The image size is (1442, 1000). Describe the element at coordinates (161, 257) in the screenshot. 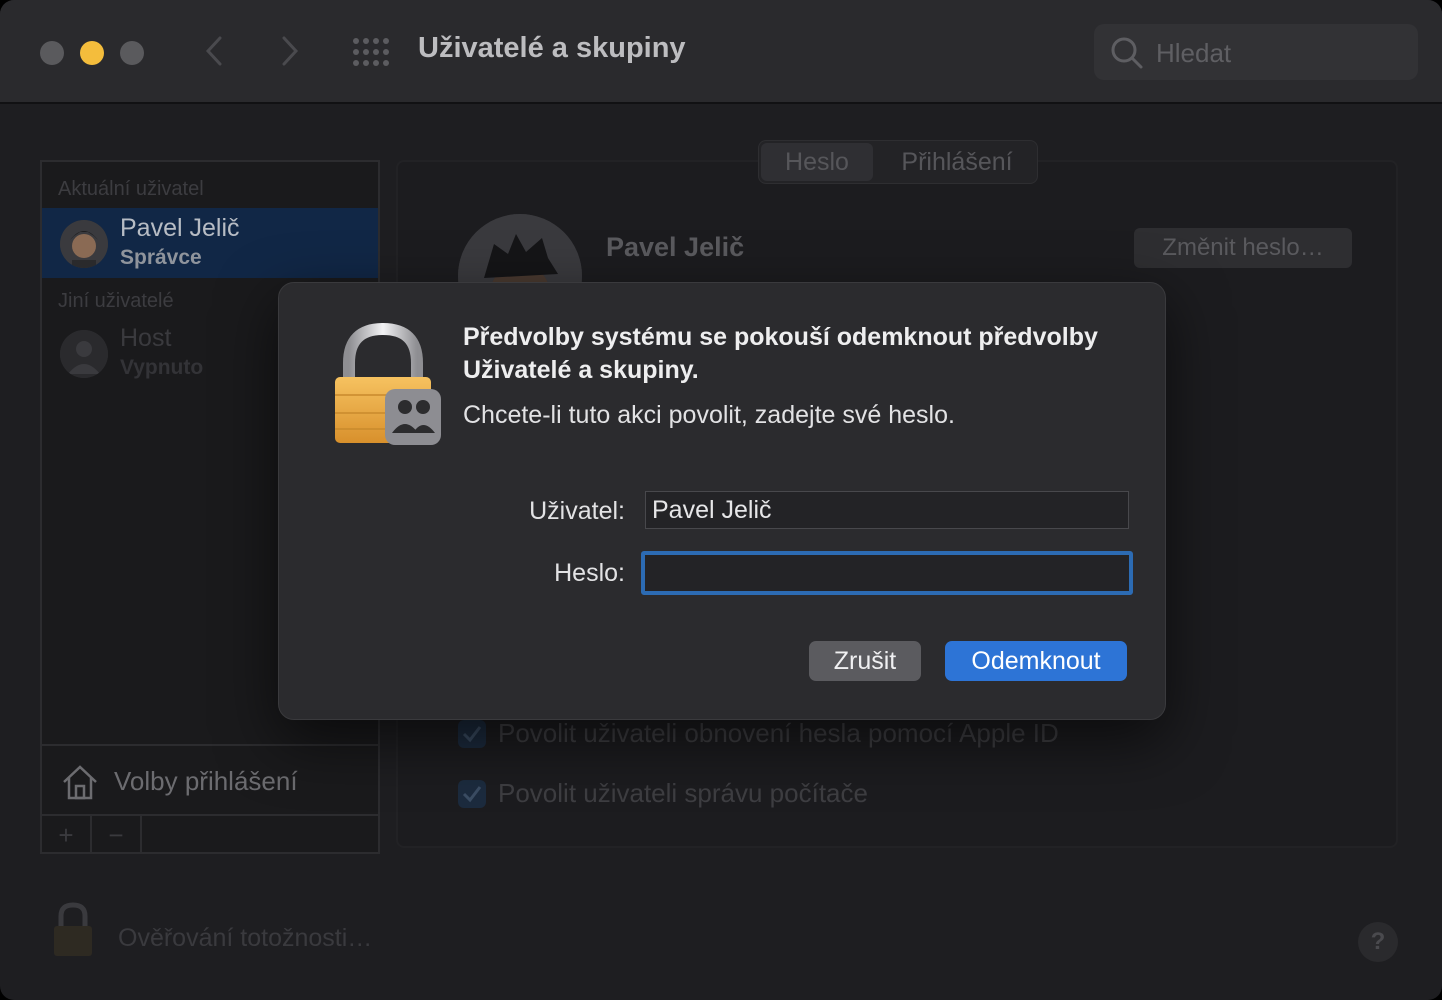

I see `user-role: Správce` at that location.